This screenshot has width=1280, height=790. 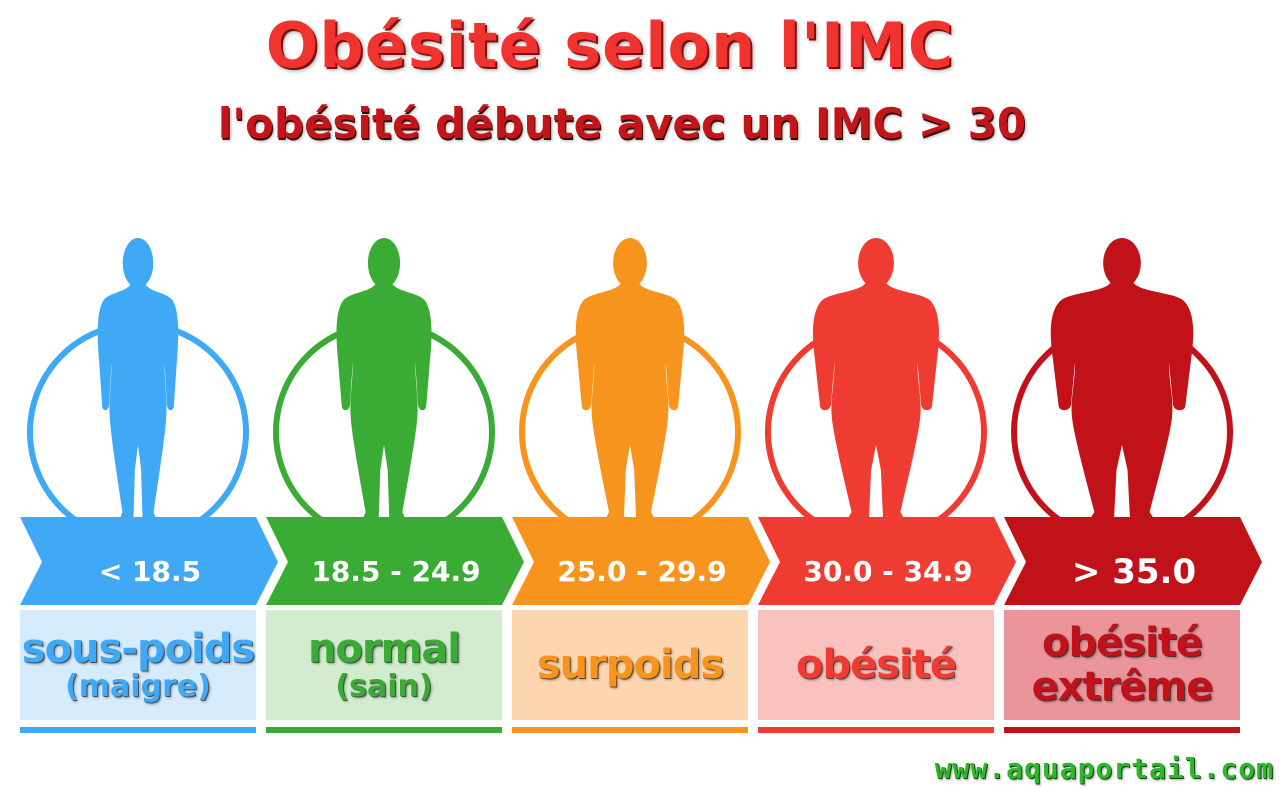 I want to click on range-label: > 35.0, so click(x=1134, y=572).